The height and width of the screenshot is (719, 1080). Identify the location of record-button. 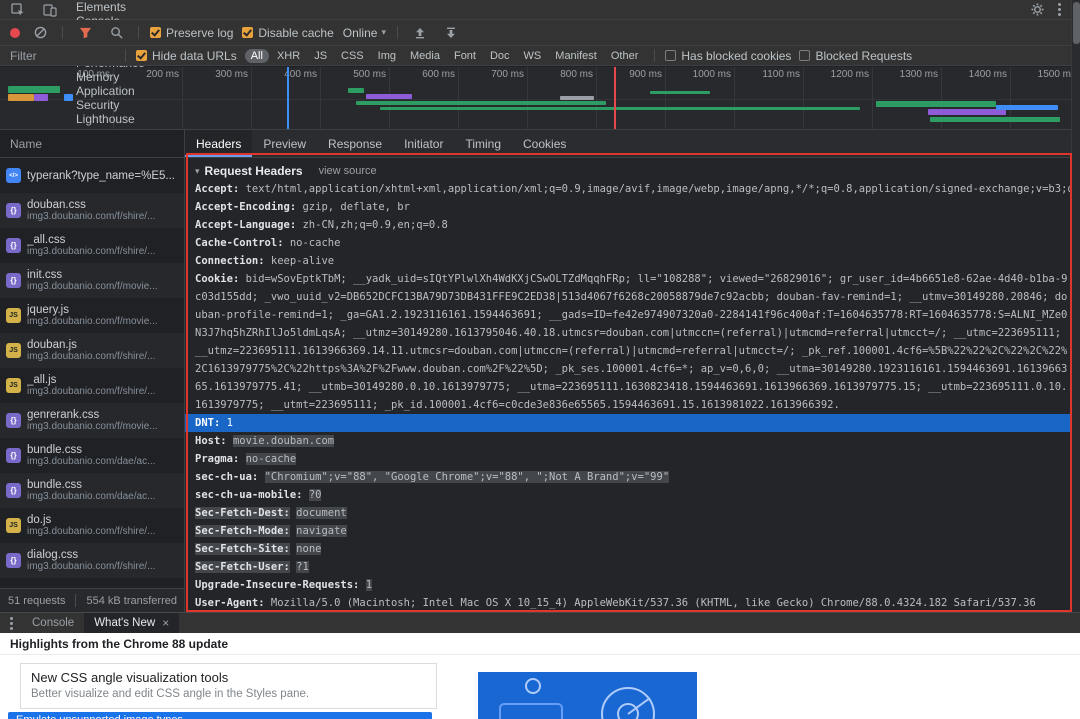
(15, 32).